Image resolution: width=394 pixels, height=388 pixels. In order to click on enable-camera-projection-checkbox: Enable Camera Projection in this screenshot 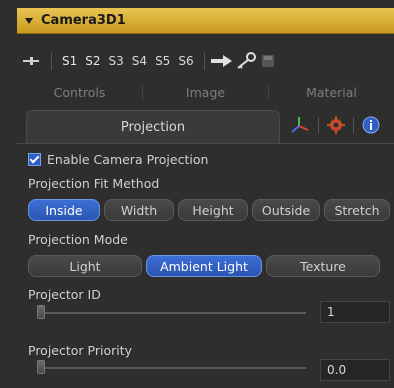, I will do `click(118, 159)`.